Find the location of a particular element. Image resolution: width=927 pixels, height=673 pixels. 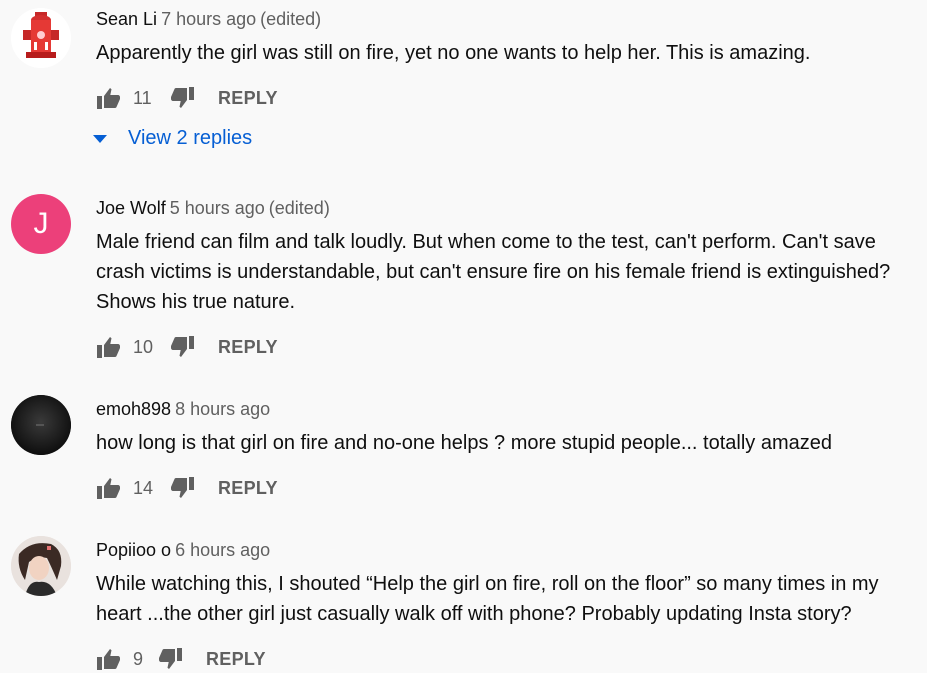

view-replies-button: View 2 replies is located at coordinates (172, 138).